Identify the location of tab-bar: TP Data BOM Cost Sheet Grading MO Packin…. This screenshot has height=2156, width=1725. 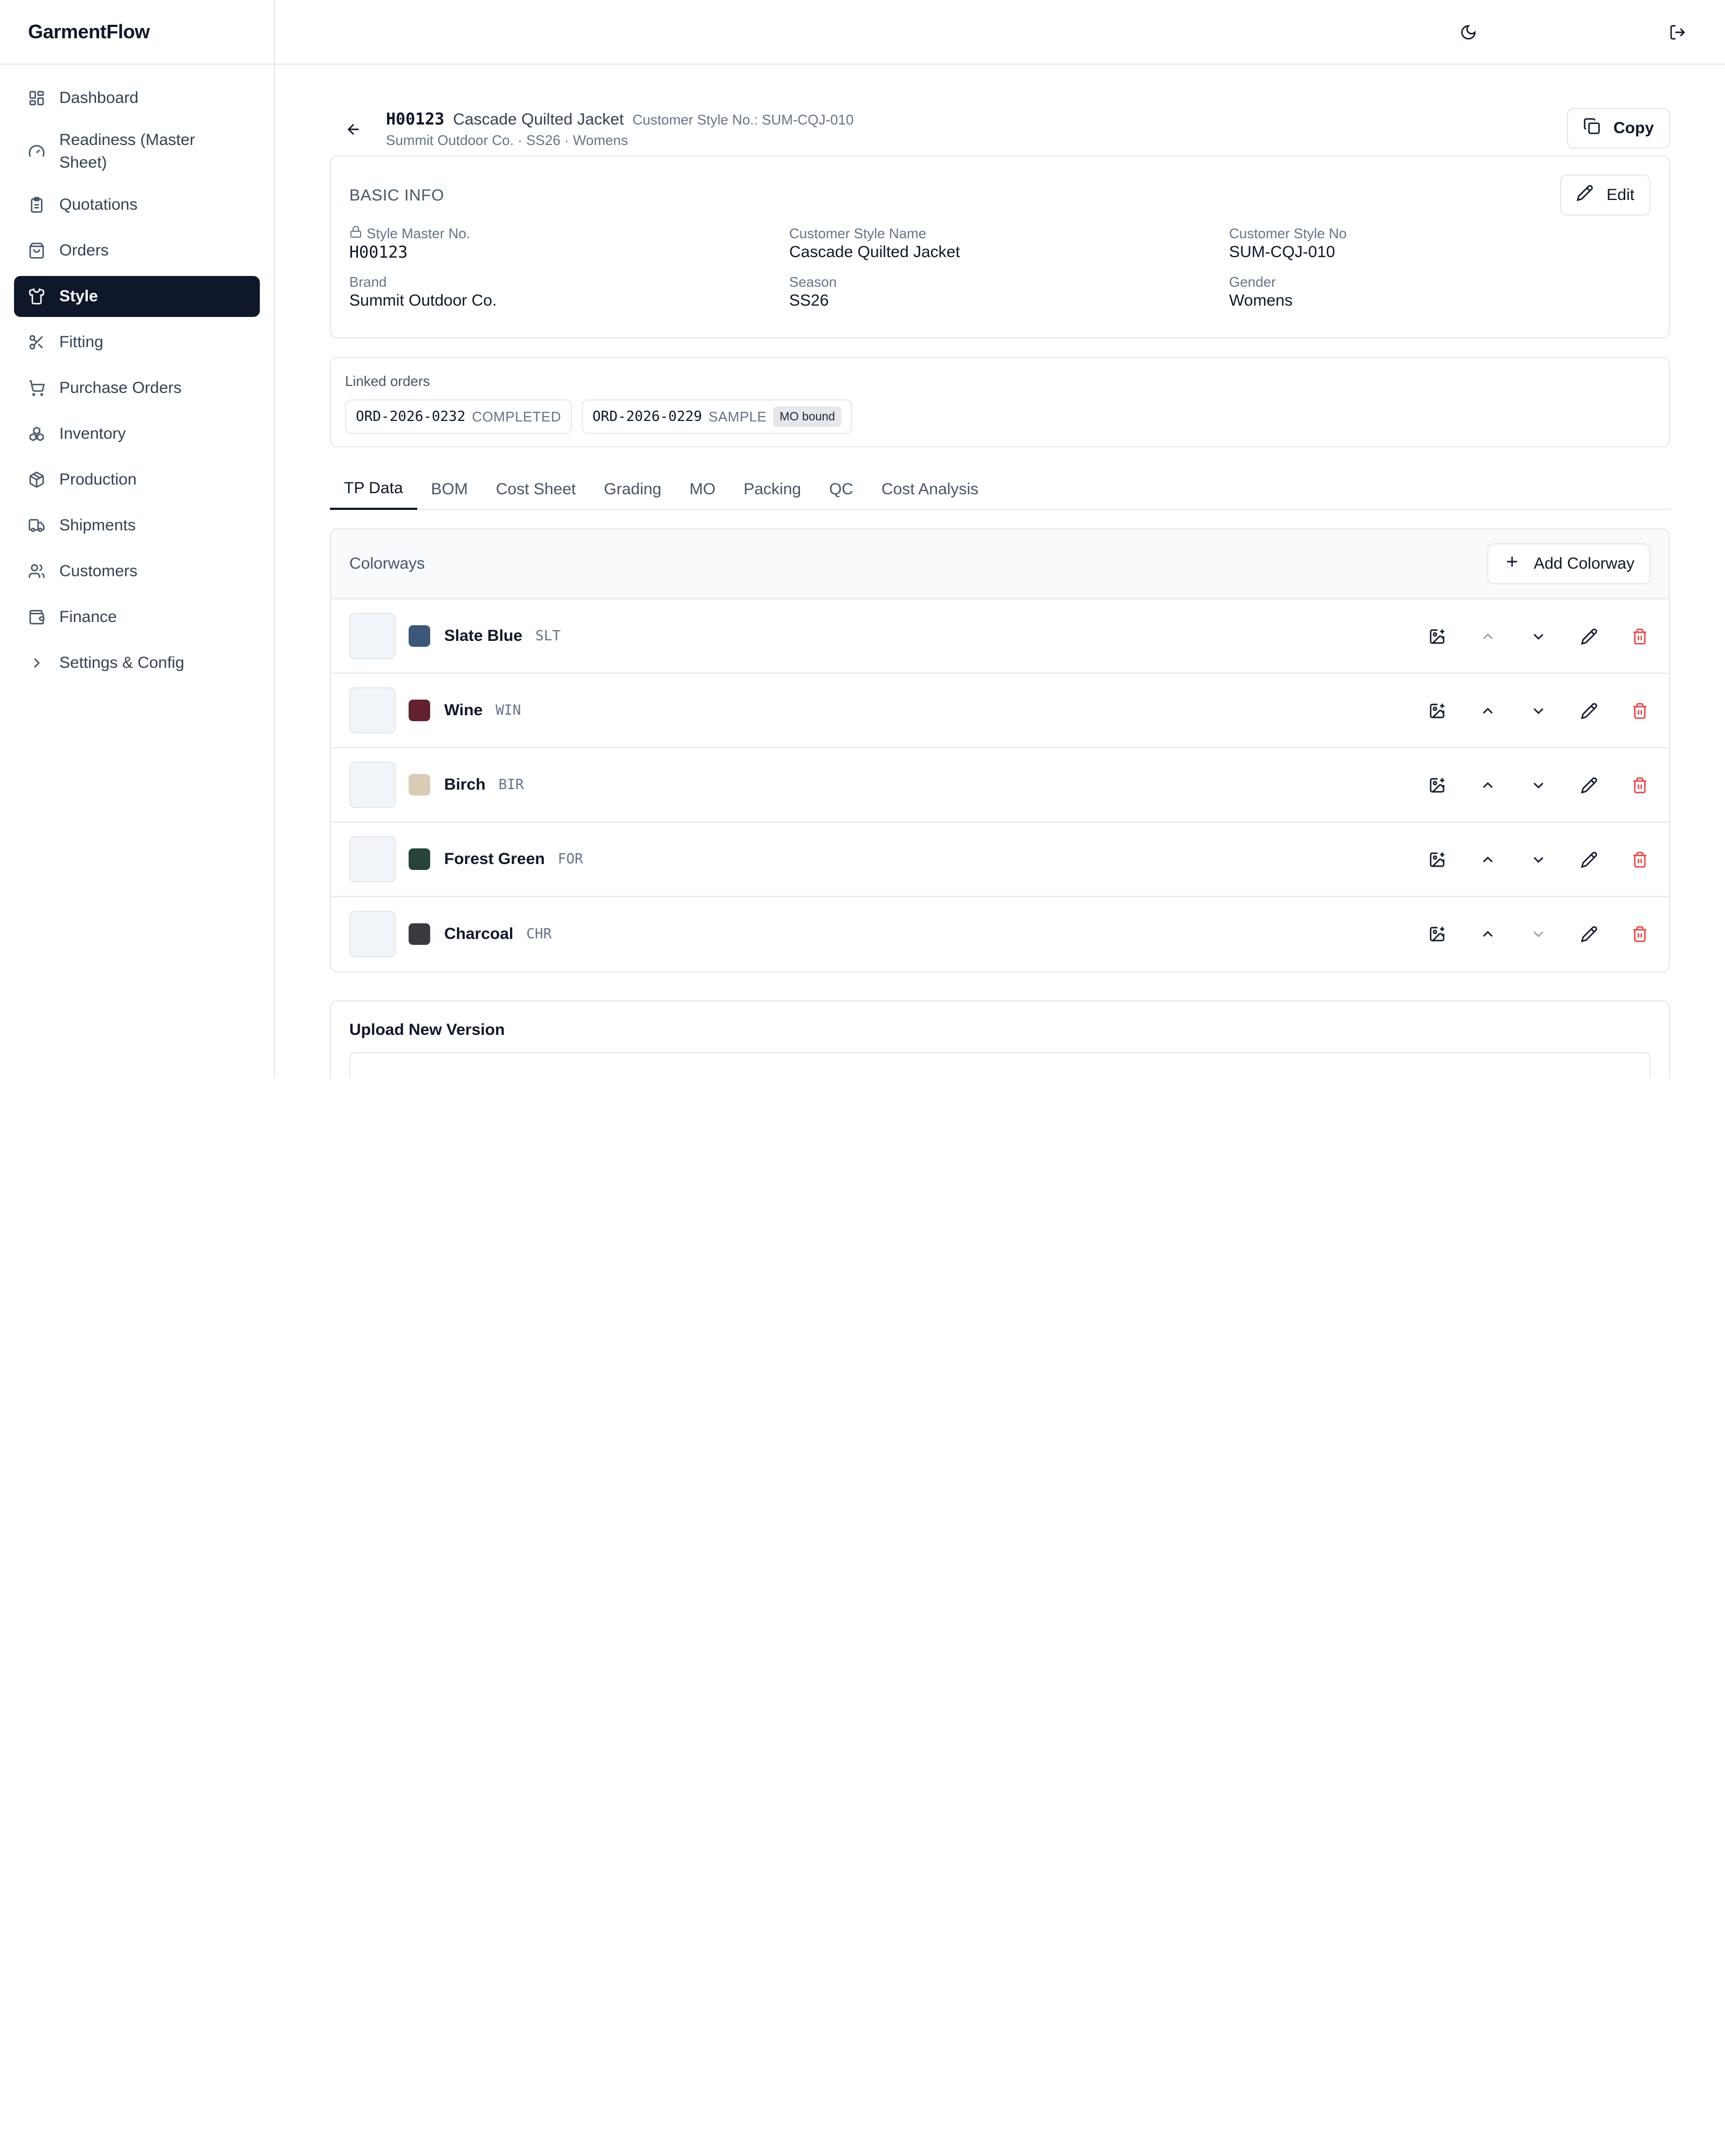
(1000, 489).